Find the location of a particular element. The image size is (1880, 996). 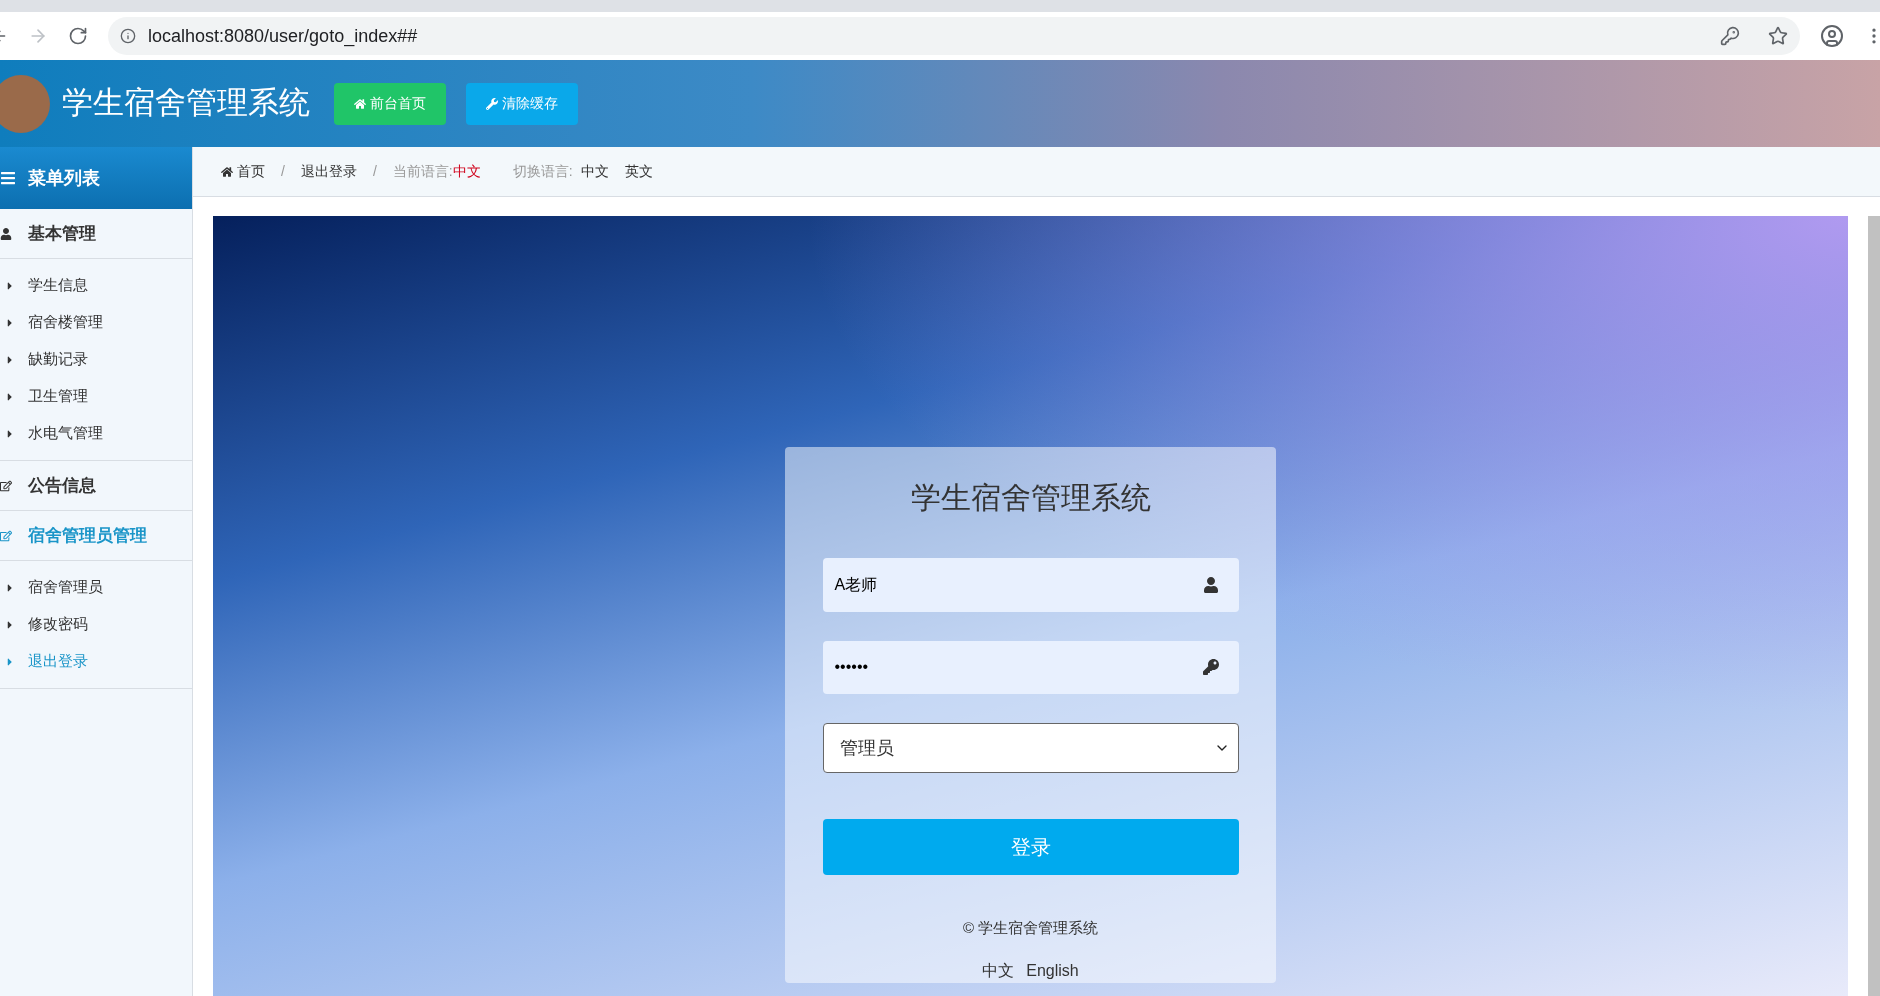

reload-icon is located at coordinates (78, 36).